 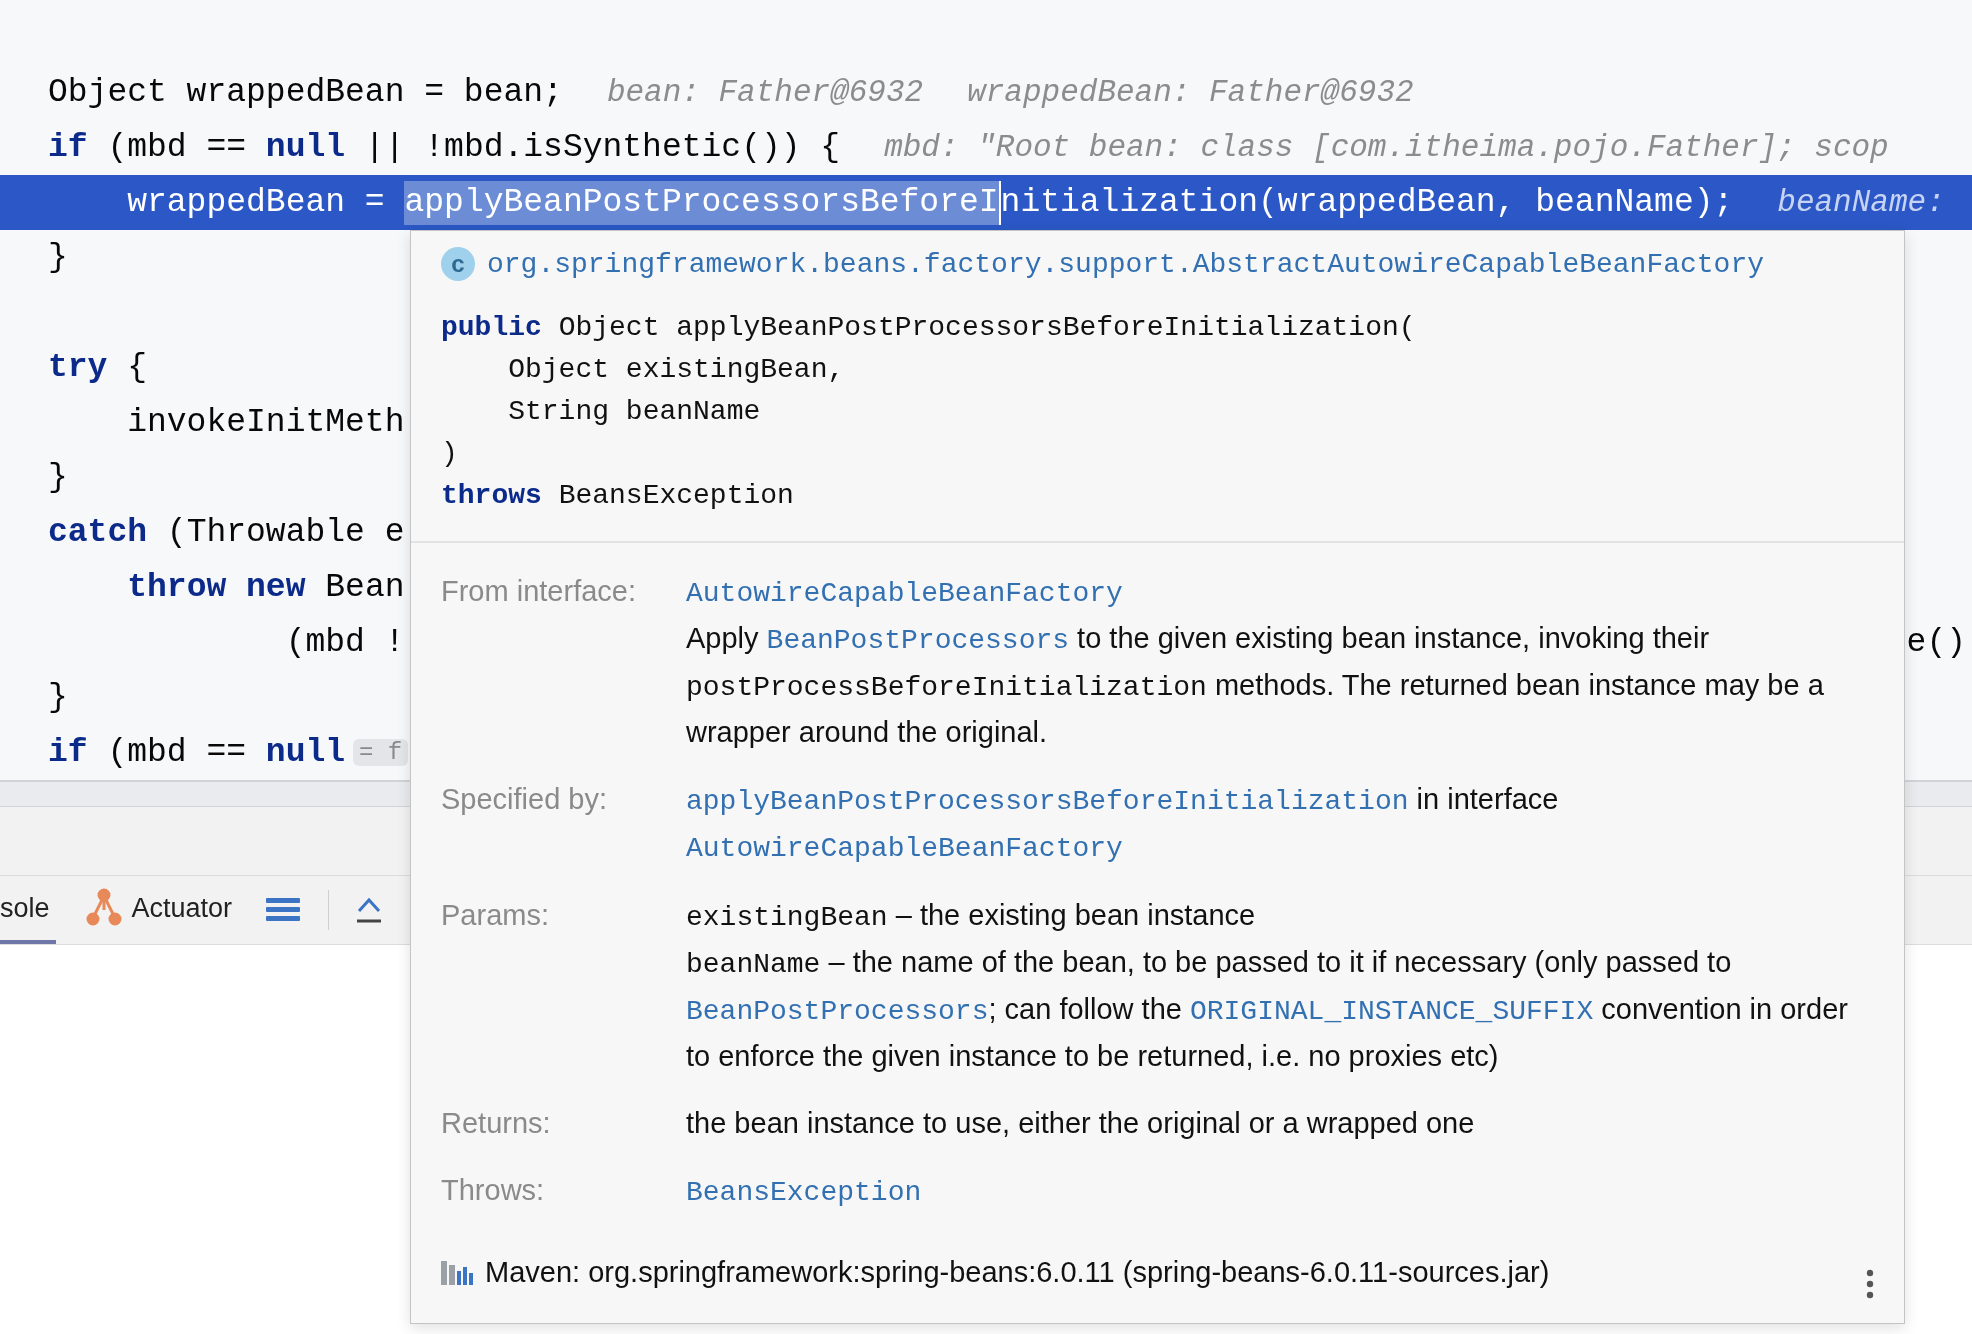 What do you see at coordinates (1081, 1123) in the screenshot?
I see `doc-paragraph: the bean instance to use, either the original or a wrapped one` at bounding box center [1081, 1123].